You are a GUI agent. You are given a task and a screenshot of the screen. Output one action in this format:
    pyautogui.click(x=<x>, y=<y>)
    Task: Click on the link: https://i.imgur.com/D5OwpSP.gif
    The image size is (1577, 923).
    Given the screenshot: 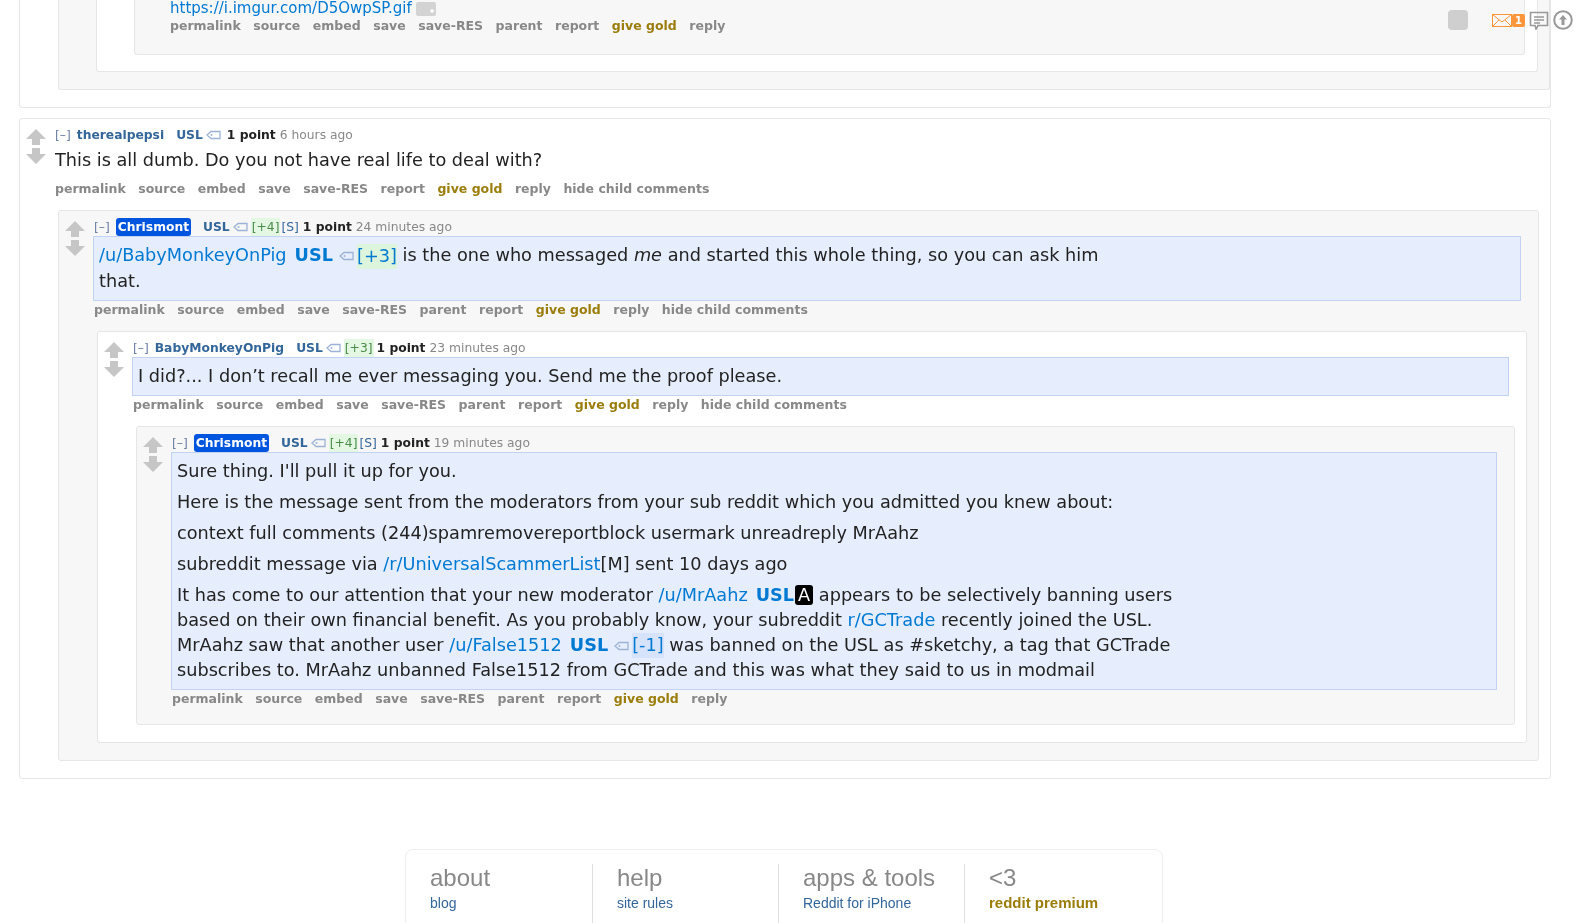 What is the action you would take?
    pyautogui.click(x=291, y=8)
    